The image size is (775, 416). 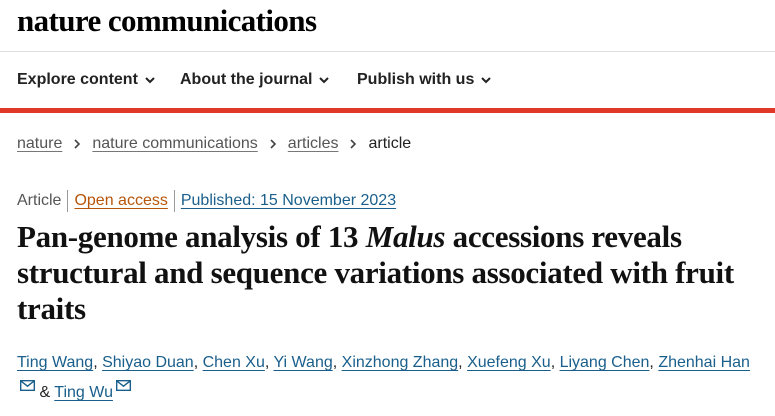 What do you see at coordinates (167, 21) in the screenshot?
I see `site-logo: nature communications` at bounding box center [167, 21].